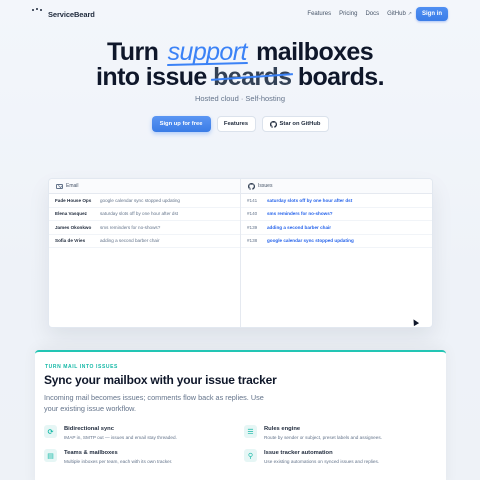 Image resolution: width=480 pixels, height=480 pixels. What do you see at coordinates (91, 453) in the screenshot?
I see `feature-title: Teams & mailboxes` at bounding box center [91, 453].